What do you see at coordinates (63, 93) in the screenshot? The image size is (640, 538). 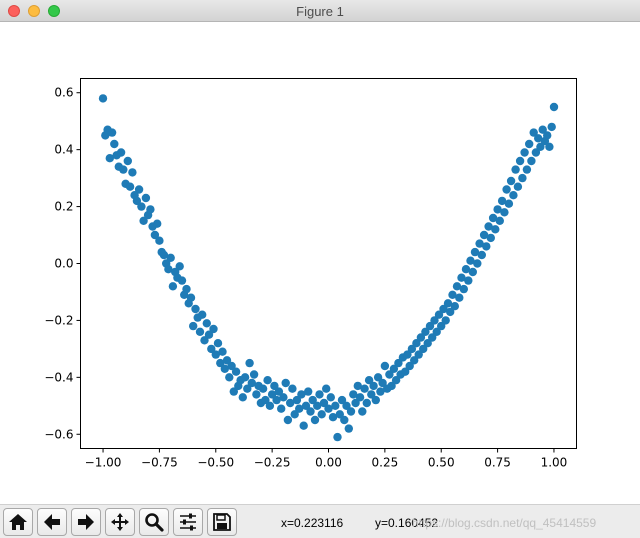 I see `y-tick-label: 0.6` at bounding box center [63, 93].